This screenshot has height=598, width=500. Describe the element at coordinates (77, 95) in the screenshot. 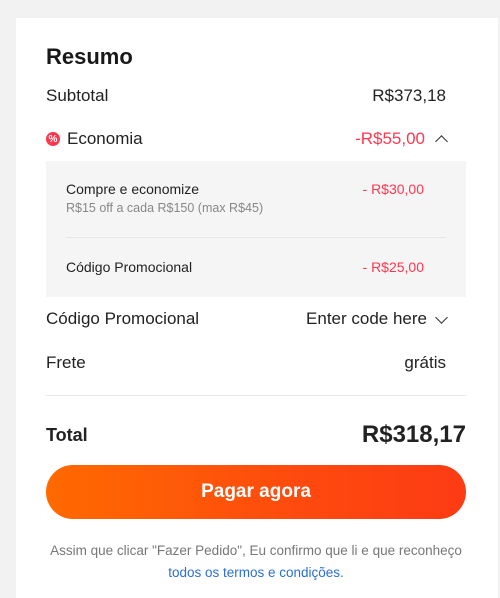

I see `subtotal-label: Subtotal` at that location.